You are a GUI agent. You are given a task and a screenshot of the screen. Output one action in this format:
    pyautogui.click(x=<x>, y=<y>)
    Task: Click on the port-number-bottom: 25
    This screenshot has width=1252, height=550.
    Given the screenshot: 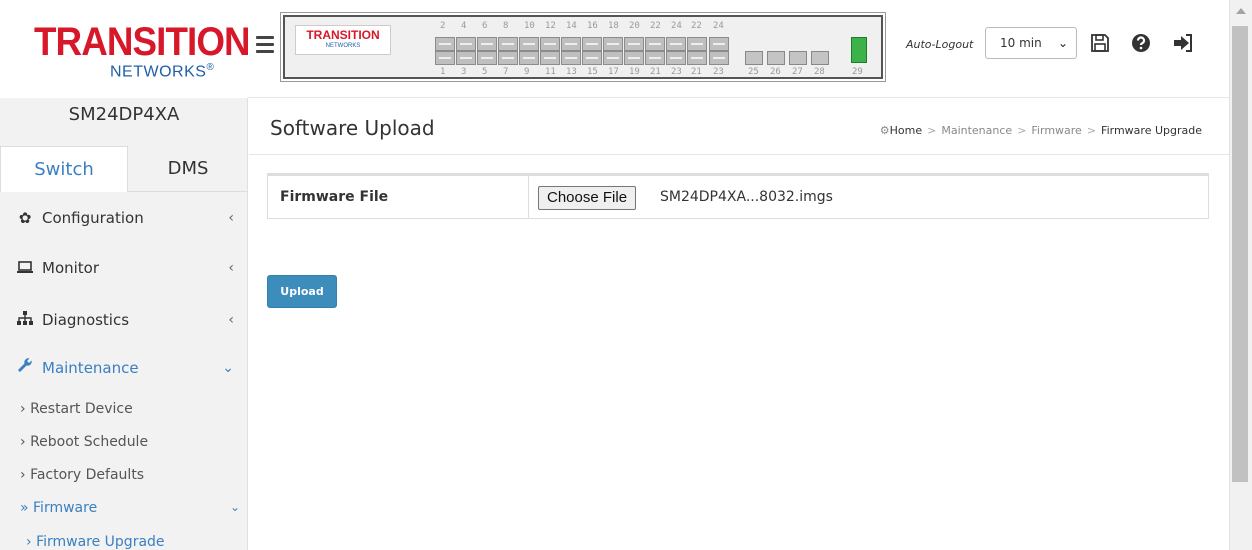 What is the action you would take?
    pyautogui.click(x=753, y=72)
    